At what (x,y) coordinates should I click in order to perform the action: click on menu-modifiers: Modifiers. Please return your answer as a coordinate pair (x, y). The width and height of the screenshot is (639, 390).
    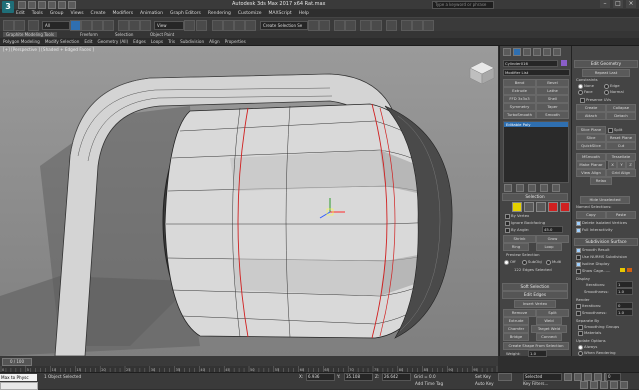
    Looking at the image, I should click on (123, 13).